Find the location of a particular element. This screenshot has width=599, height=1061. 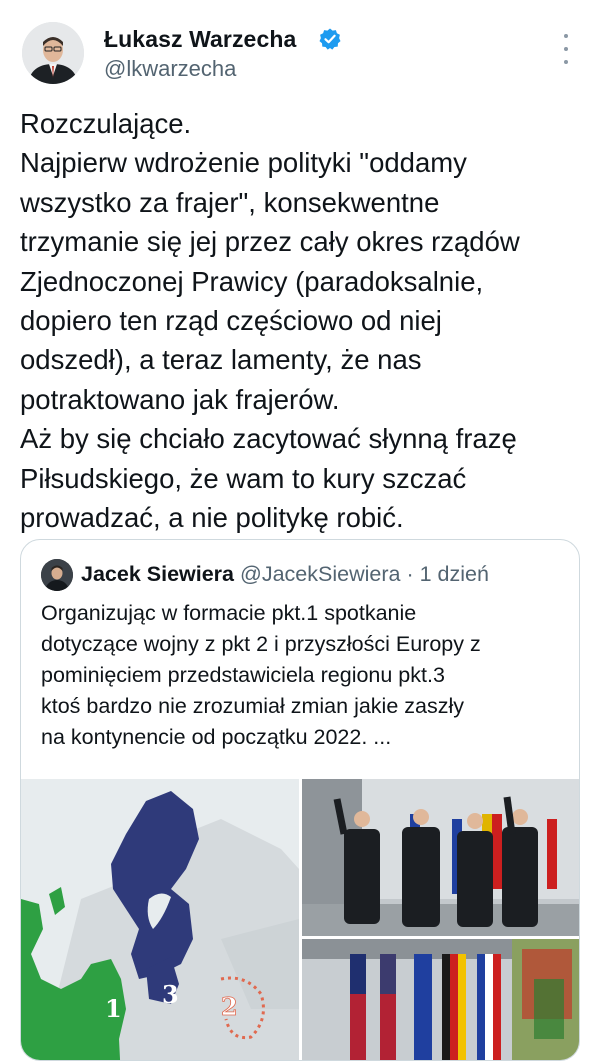

tweet-line: Piłsudskiego, że wam to kury szczać is located at coordinates (243, 478).